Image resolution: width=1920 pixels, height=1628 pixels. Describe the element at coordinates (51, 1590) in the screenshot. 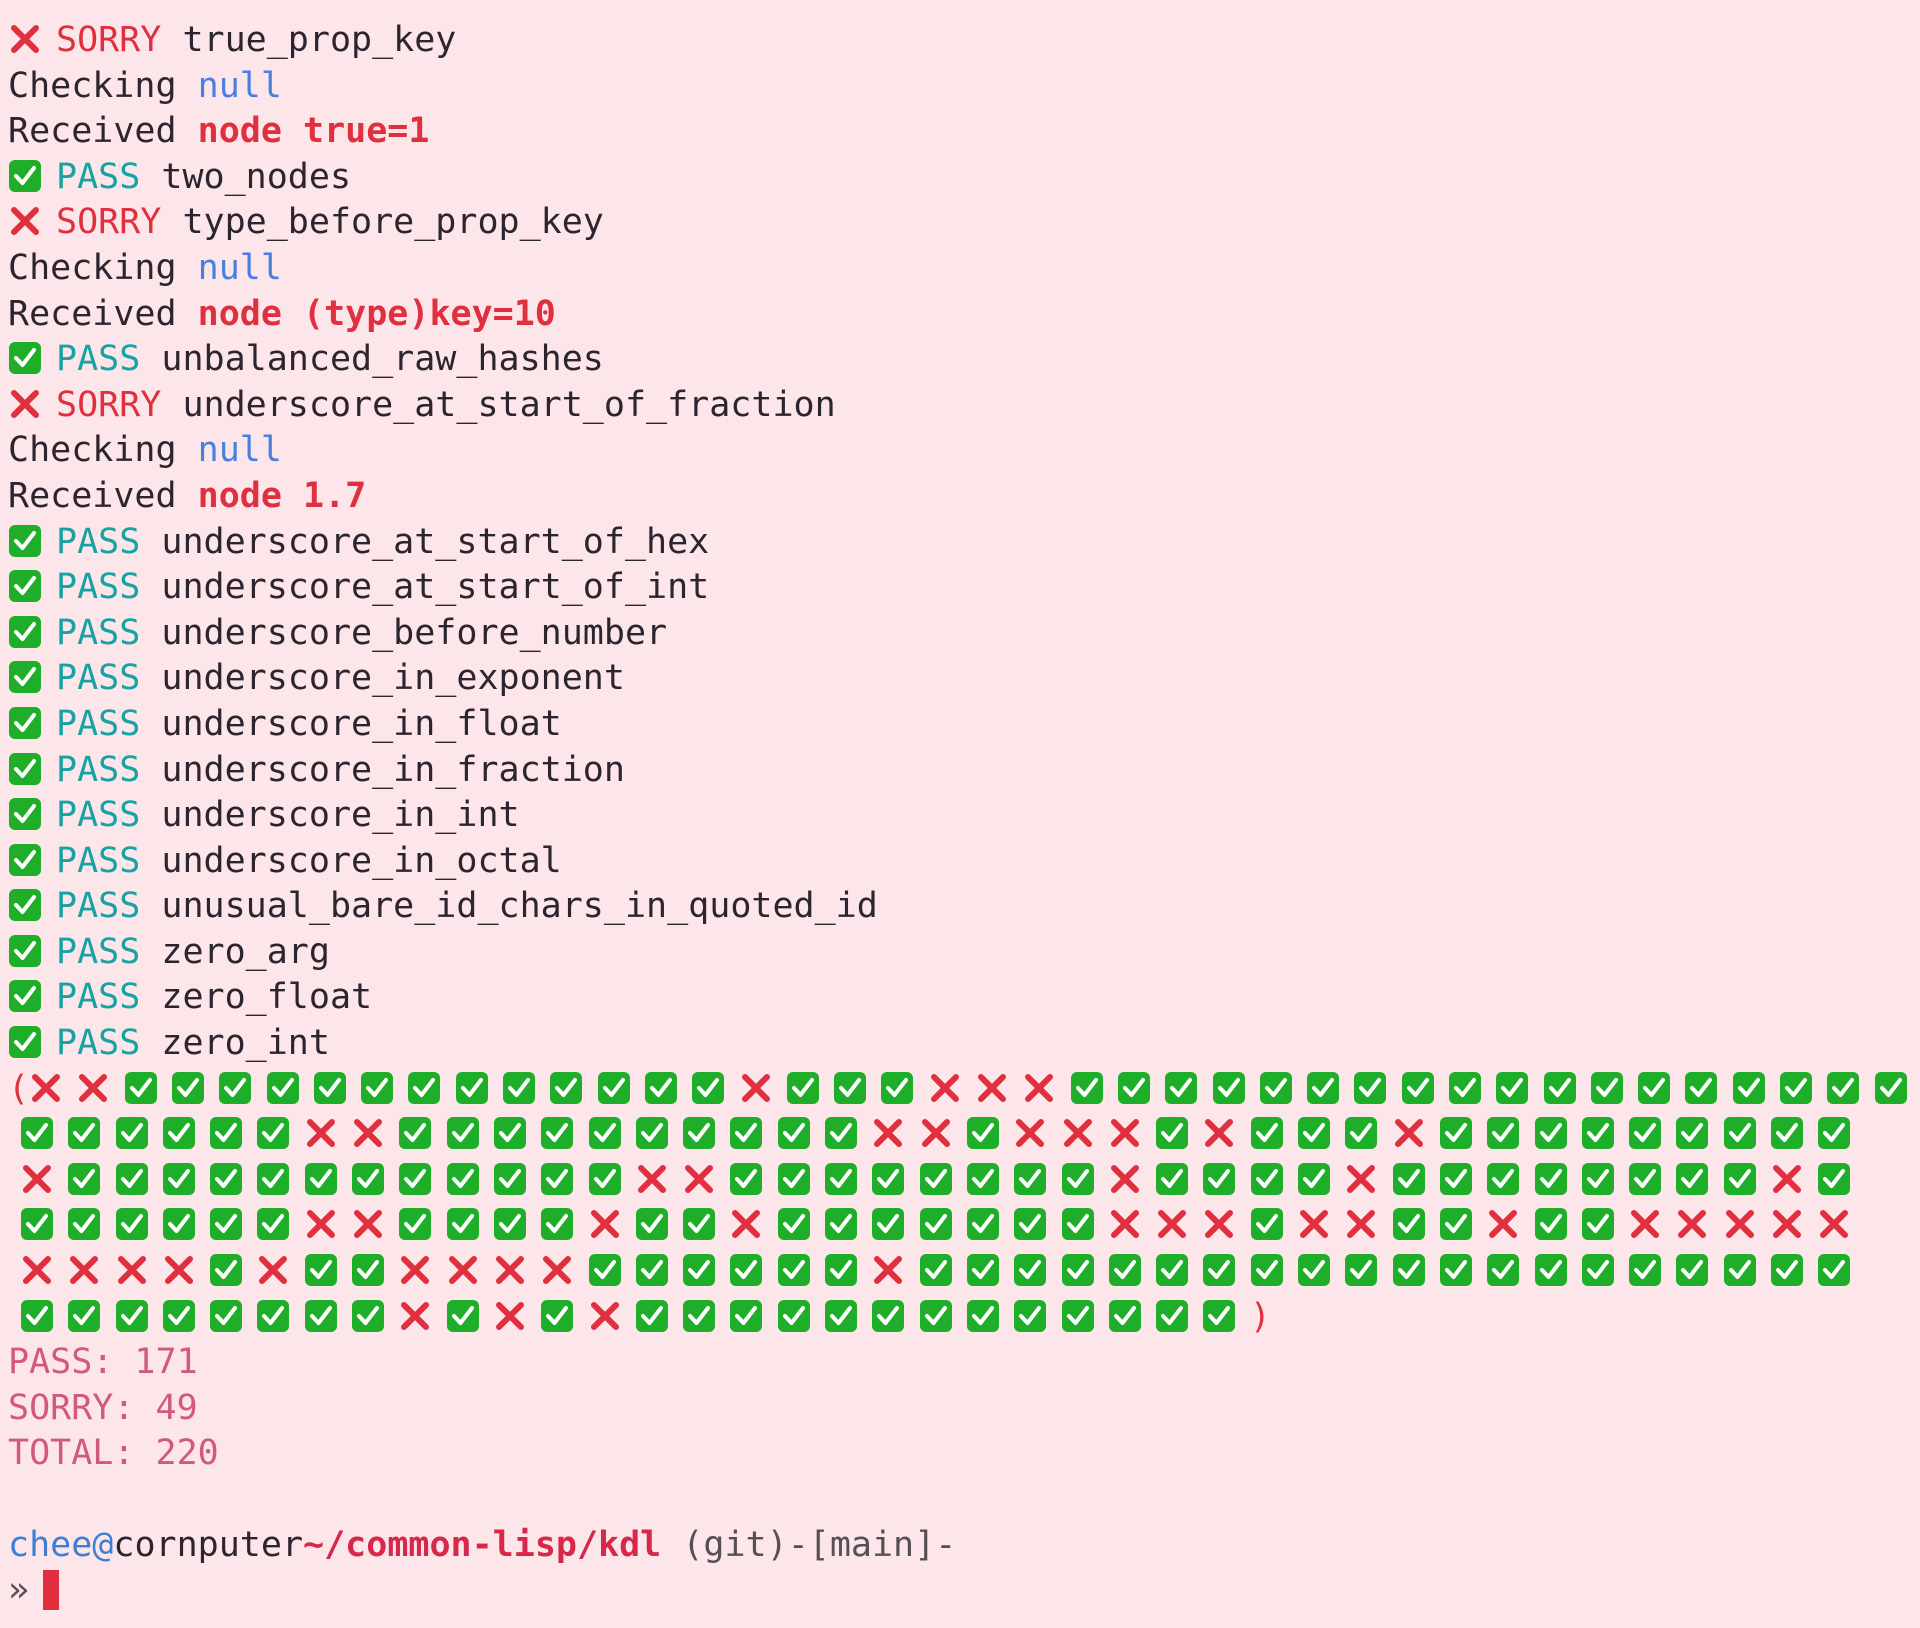

I see `text-cursor` at that location.